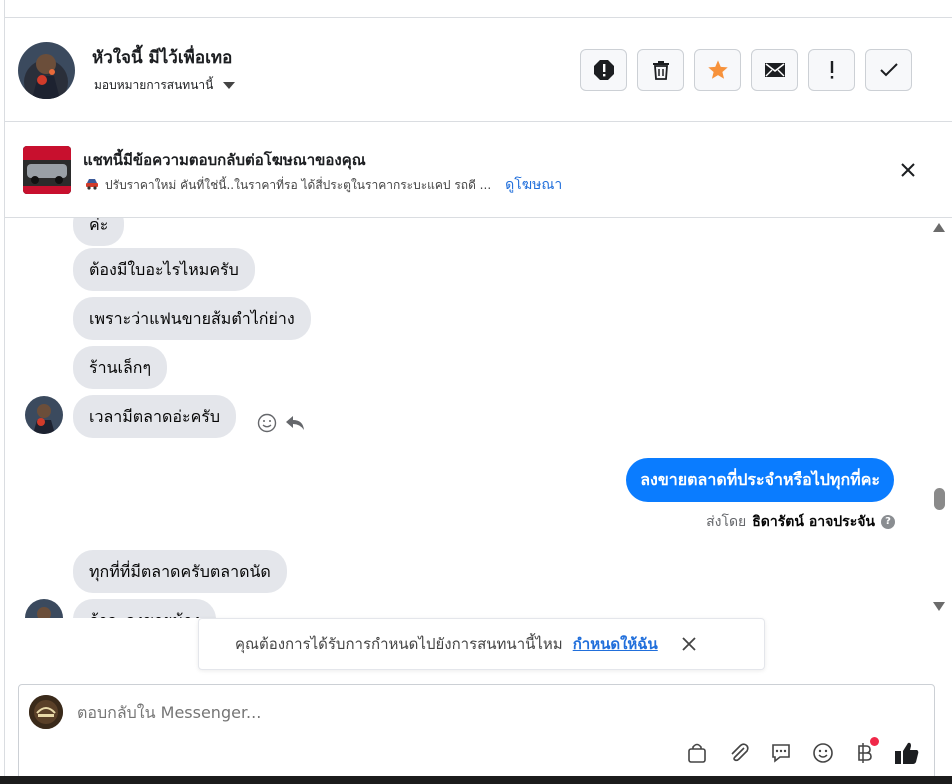 Image resolution: width=952 pixels, height=784 pixels. I want to click on taskbar-strip, so click(476, 780).